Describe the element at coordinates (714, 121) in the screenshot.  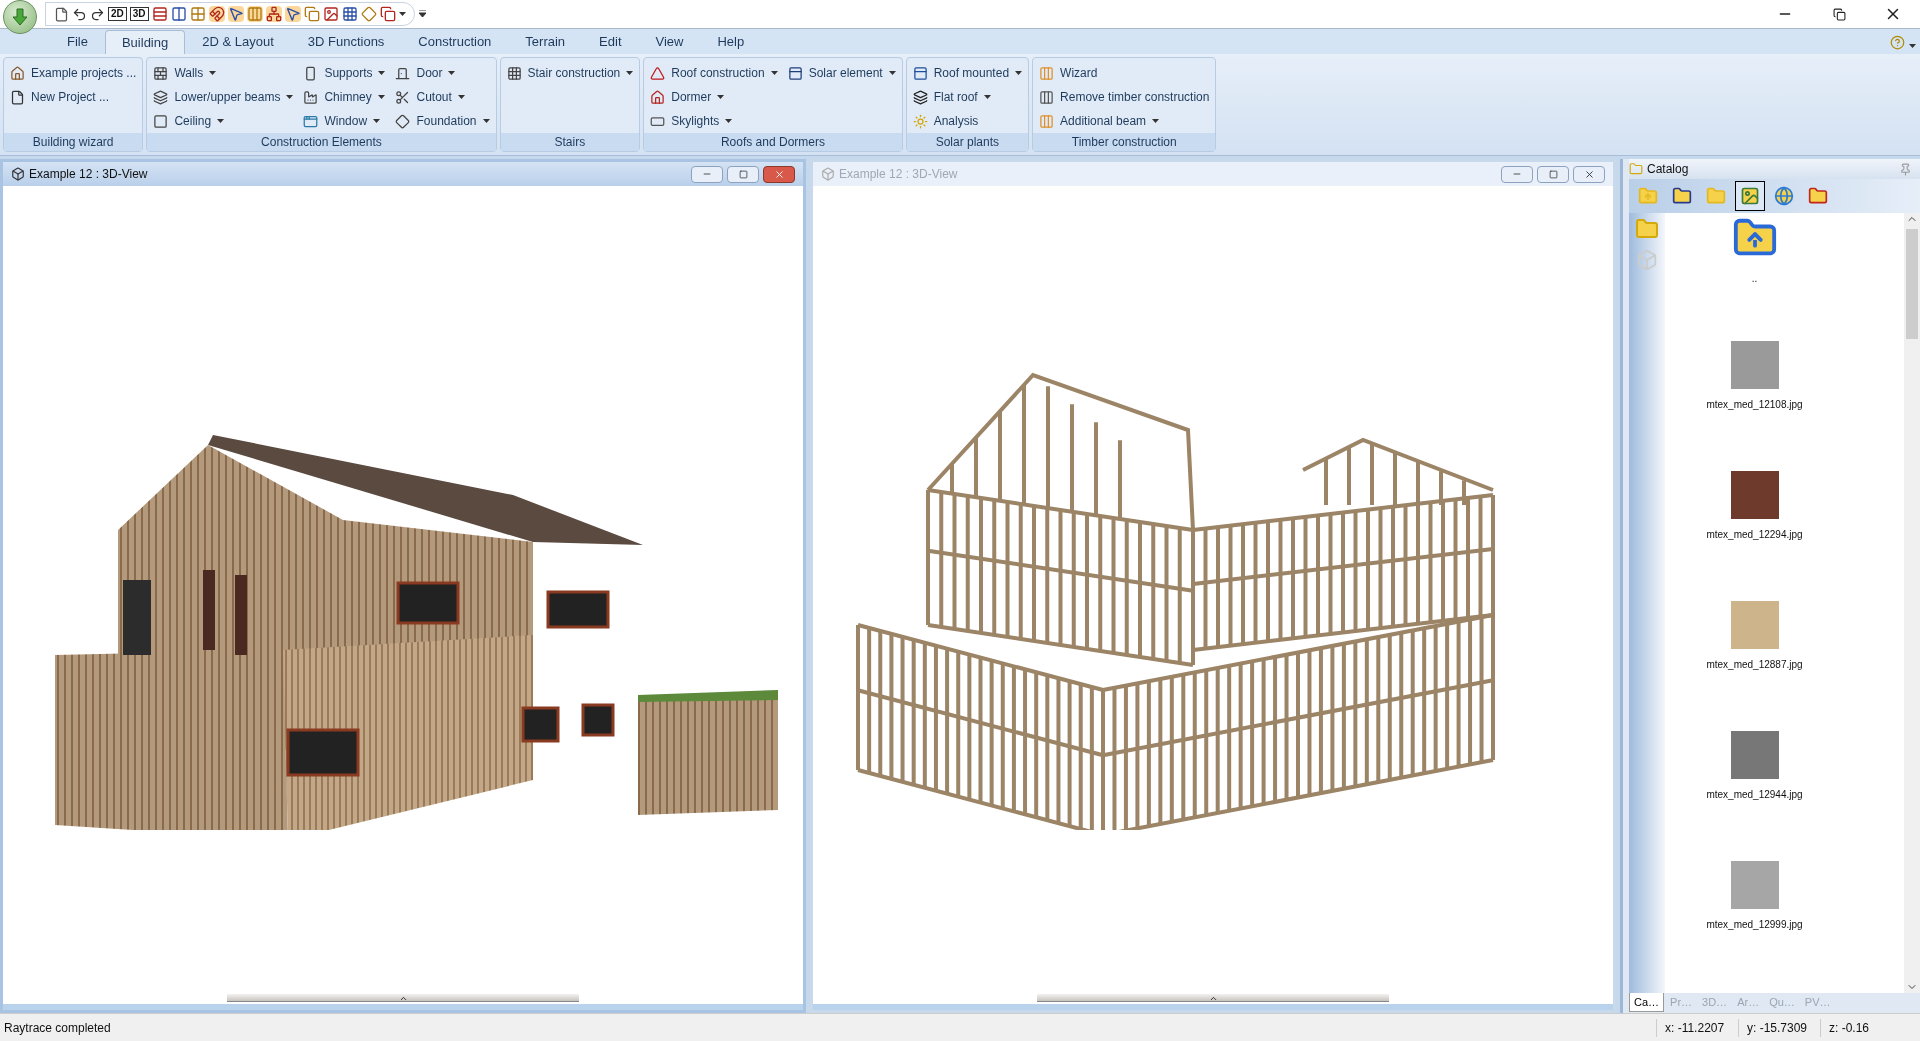
I see `ribbon-button: Skylights` at that location.